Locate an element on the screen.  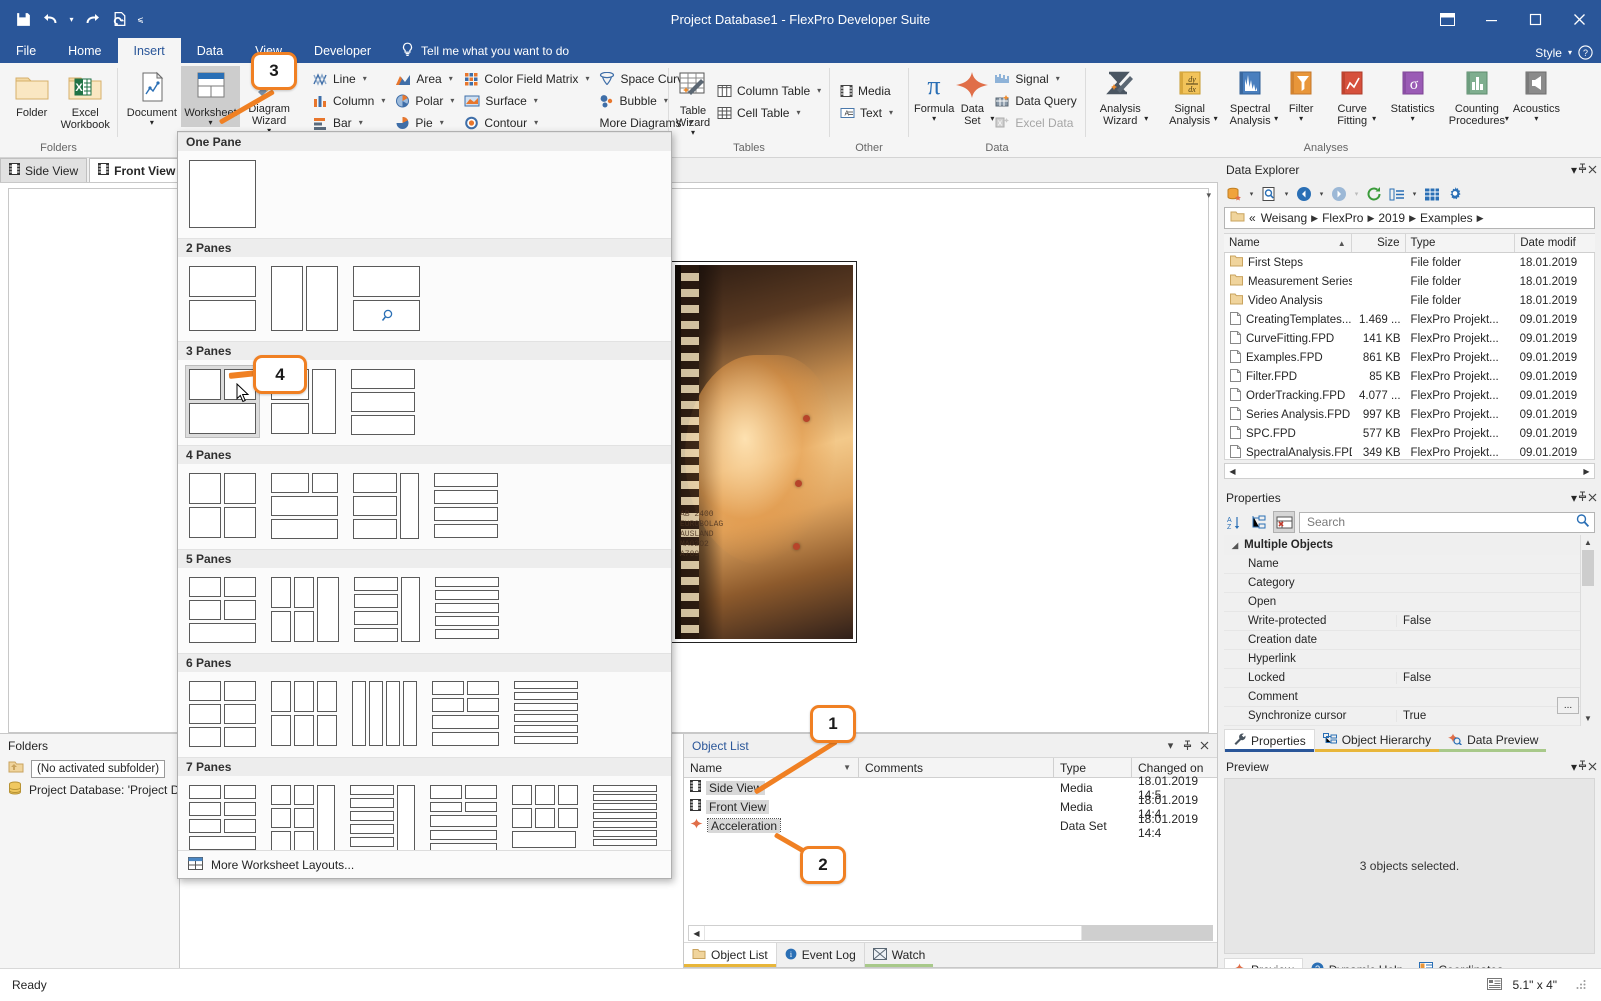
layout-7pane-c is located at coordinates (382, 818).